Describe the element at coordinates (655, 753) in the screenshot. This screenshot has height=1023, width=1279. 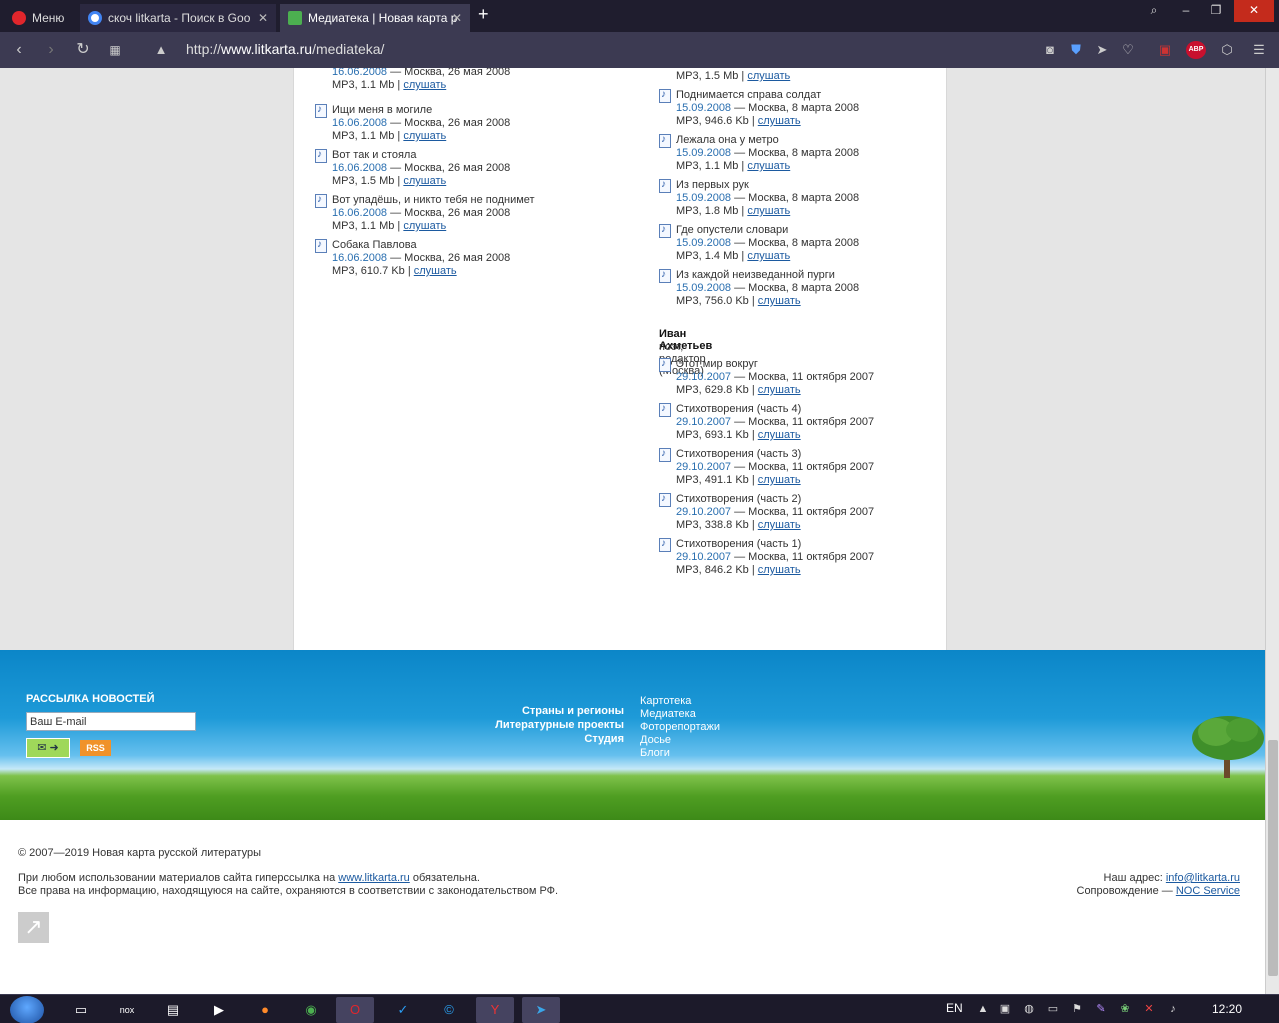
I see `footer-link-blogs: Блоги` at that location.